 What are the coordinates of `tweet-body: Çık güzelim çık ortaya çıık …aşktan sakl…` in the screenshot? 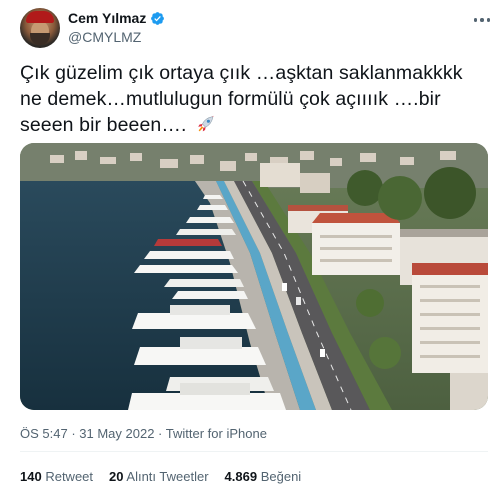 It's located at (241, 99).